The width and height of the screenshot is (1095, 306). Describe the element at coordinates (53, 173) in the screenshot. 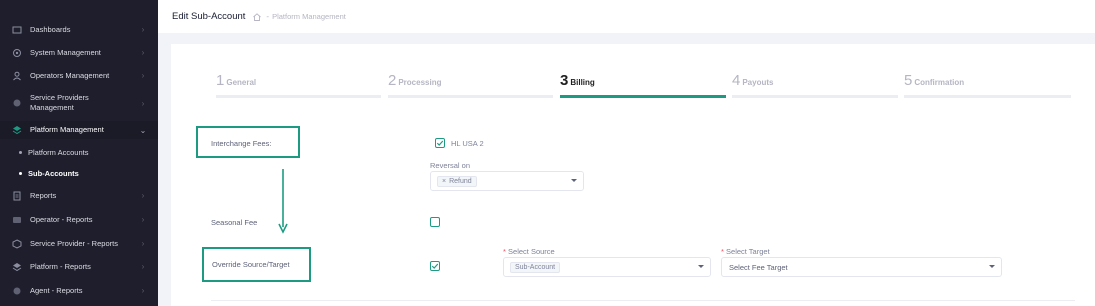

I see `sidebar-subitem-label: Sub-Accounts` at that location.